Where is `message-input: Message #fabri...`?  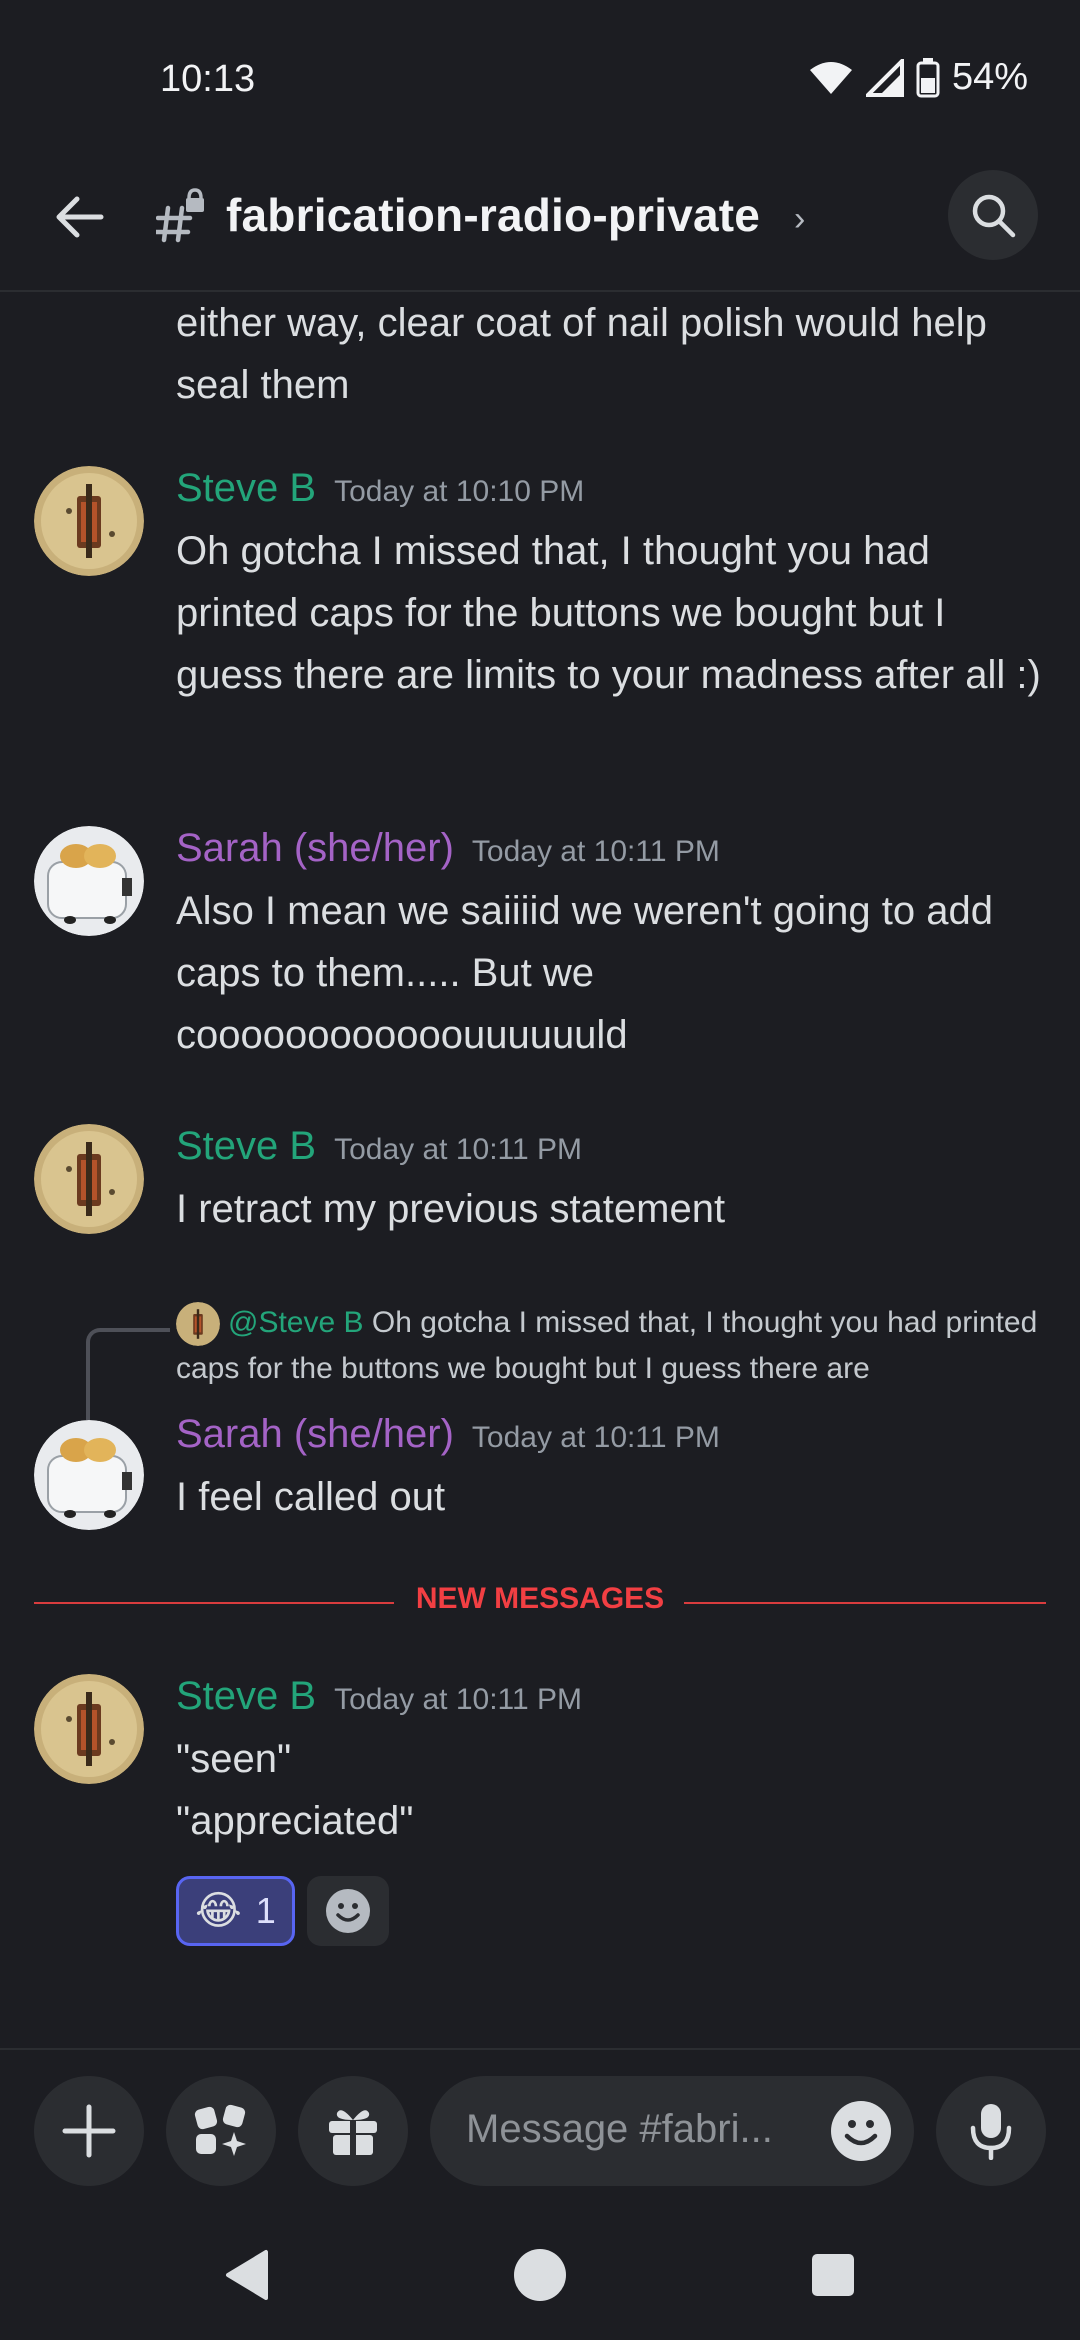 message-input: Message #fabri... is located at coordinates (672, 2131).